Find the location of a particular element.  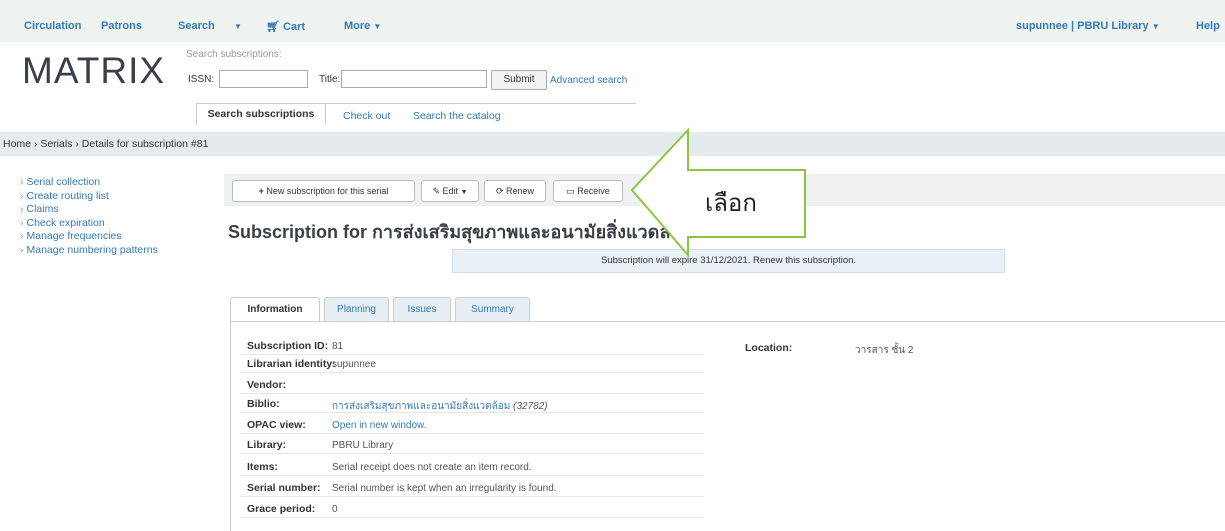

nav-cart: 🛒︎ Cart is located at coordinates (285, 26).